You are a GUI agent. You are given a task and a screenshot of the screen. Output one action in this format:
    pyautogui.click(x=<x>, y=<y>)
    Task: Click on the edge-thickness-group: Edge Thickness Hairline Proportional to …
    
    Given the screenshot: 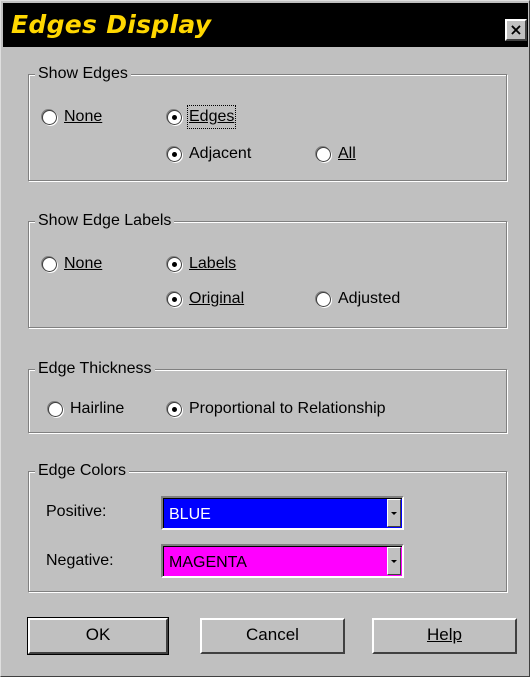 What is the action you would take?
    pyautogui.click(x=267, y=396)
    